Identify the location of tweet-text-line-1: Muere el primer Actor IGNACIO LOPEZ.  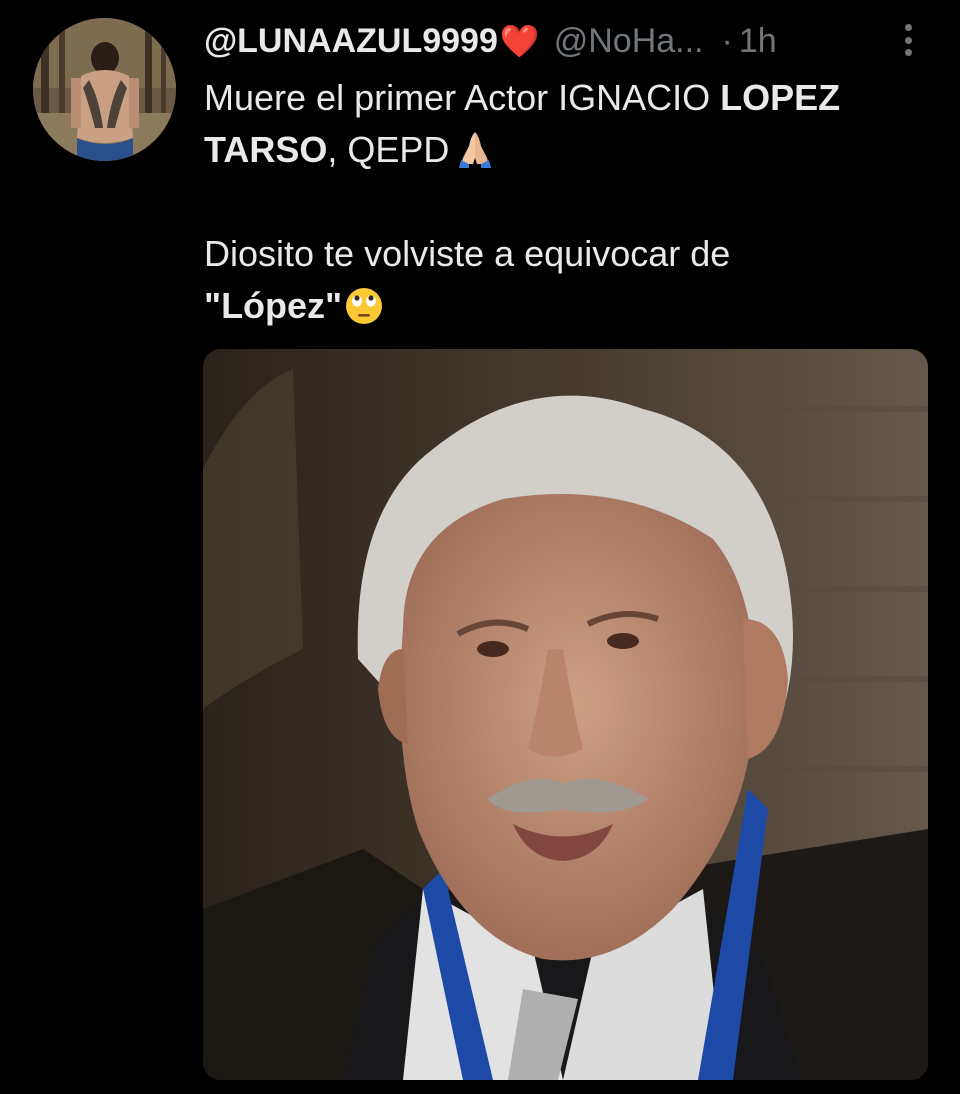
(569, 98).